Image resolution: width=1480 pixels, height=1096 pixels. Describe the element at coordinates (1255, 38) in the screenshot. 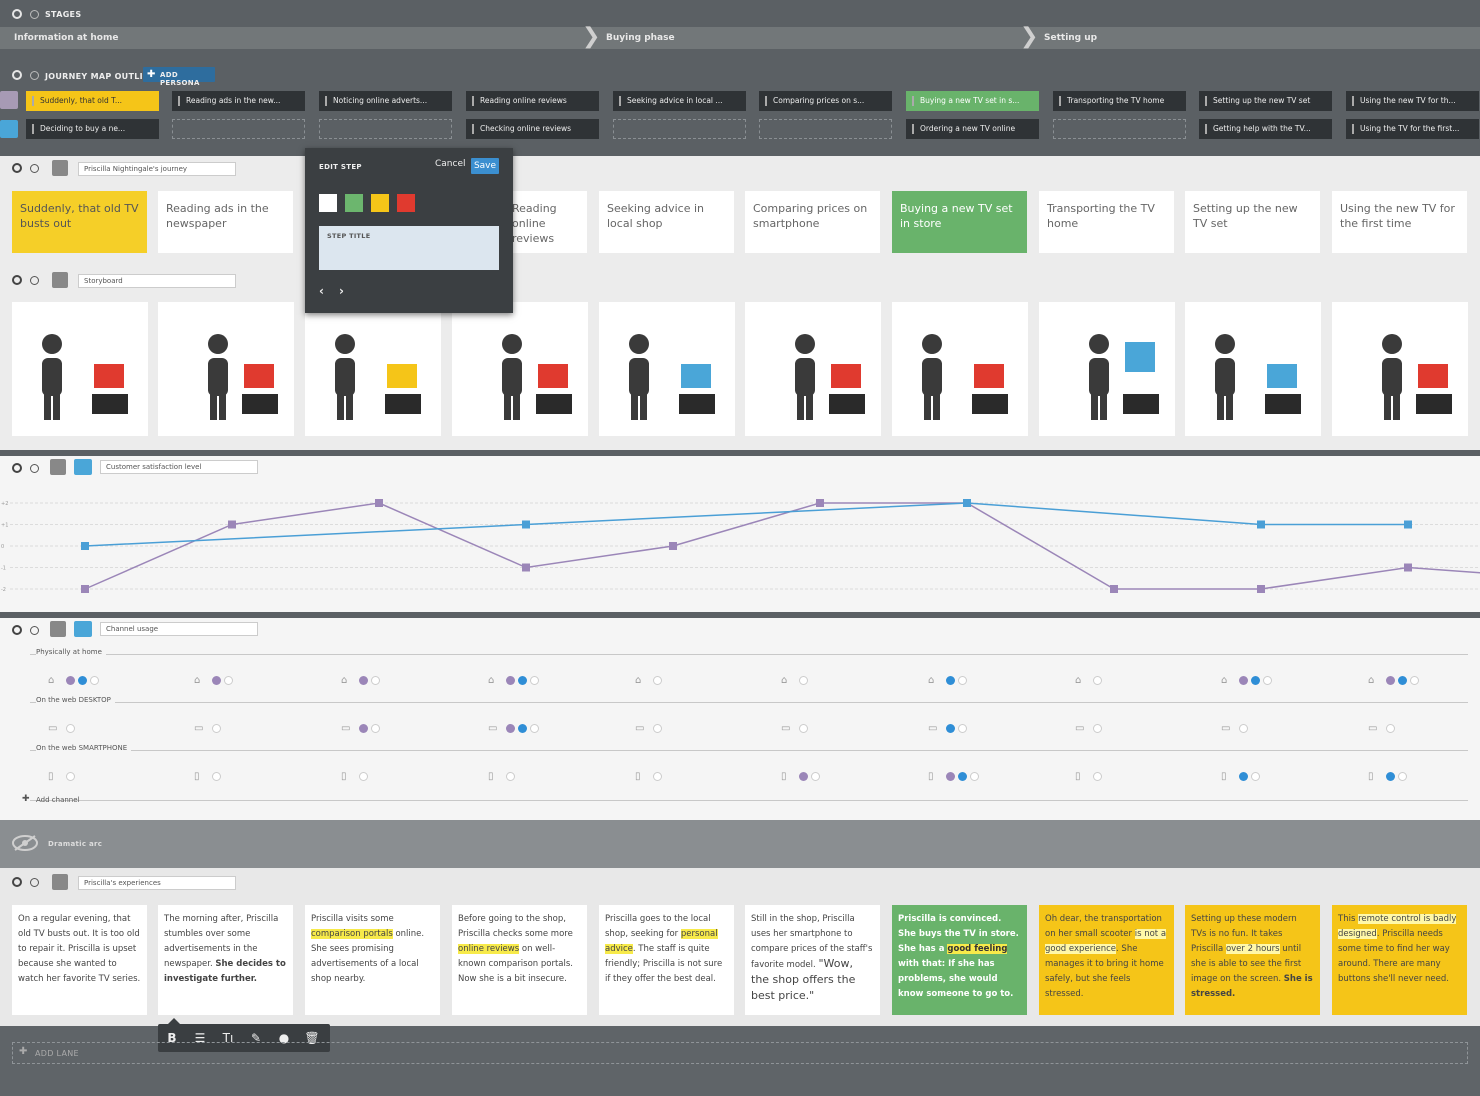

I see `stage-setting-up: Setting up` at that location.